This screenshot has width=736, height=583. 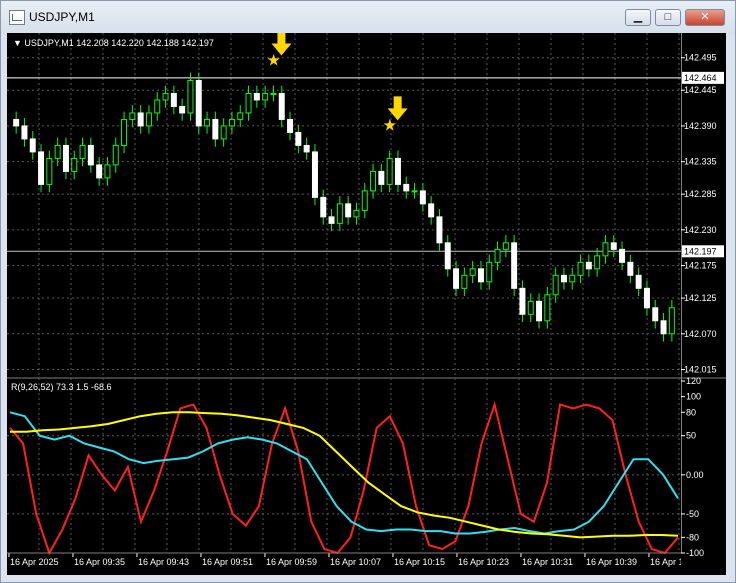 I want to click on time-tick-label: 16 Apr 09:59, so click(x=291, y=562).